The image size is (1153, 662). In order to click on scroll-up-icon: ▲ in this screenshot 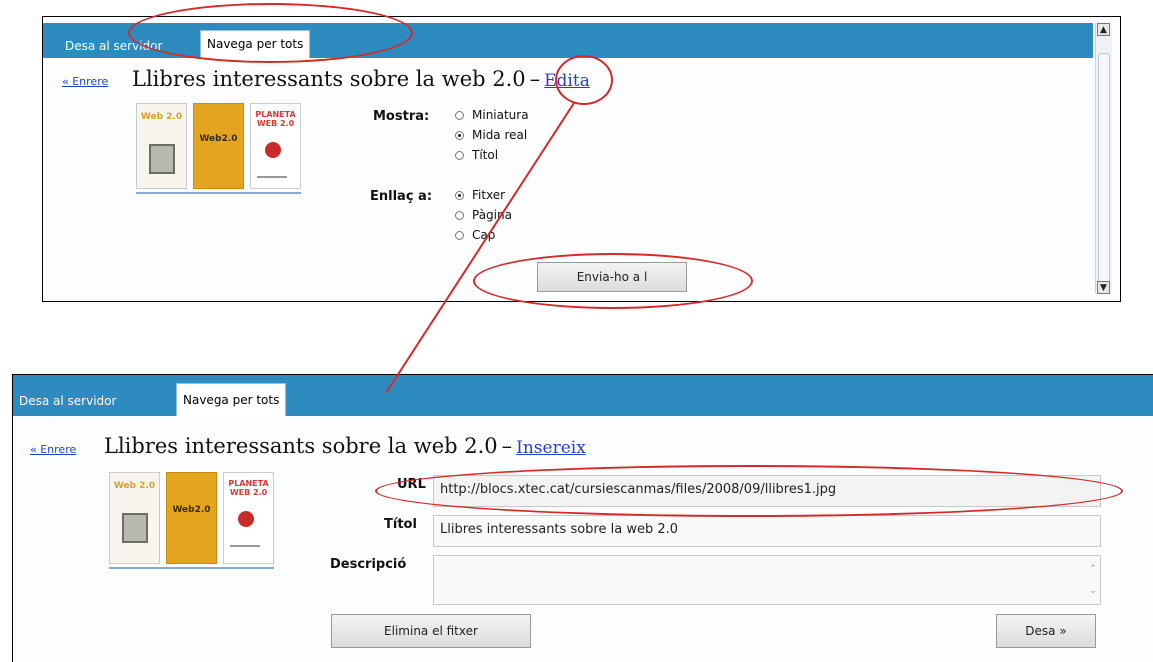, I will do `click(1103, 29)`.